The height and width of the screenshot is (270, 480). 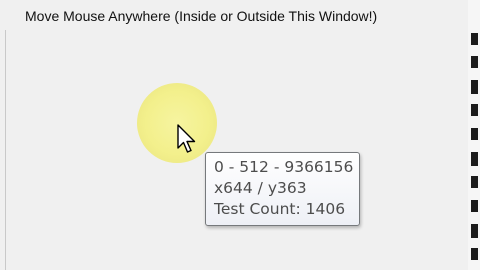 I want to click on right-edge-strip, so click(x=474, y=135).